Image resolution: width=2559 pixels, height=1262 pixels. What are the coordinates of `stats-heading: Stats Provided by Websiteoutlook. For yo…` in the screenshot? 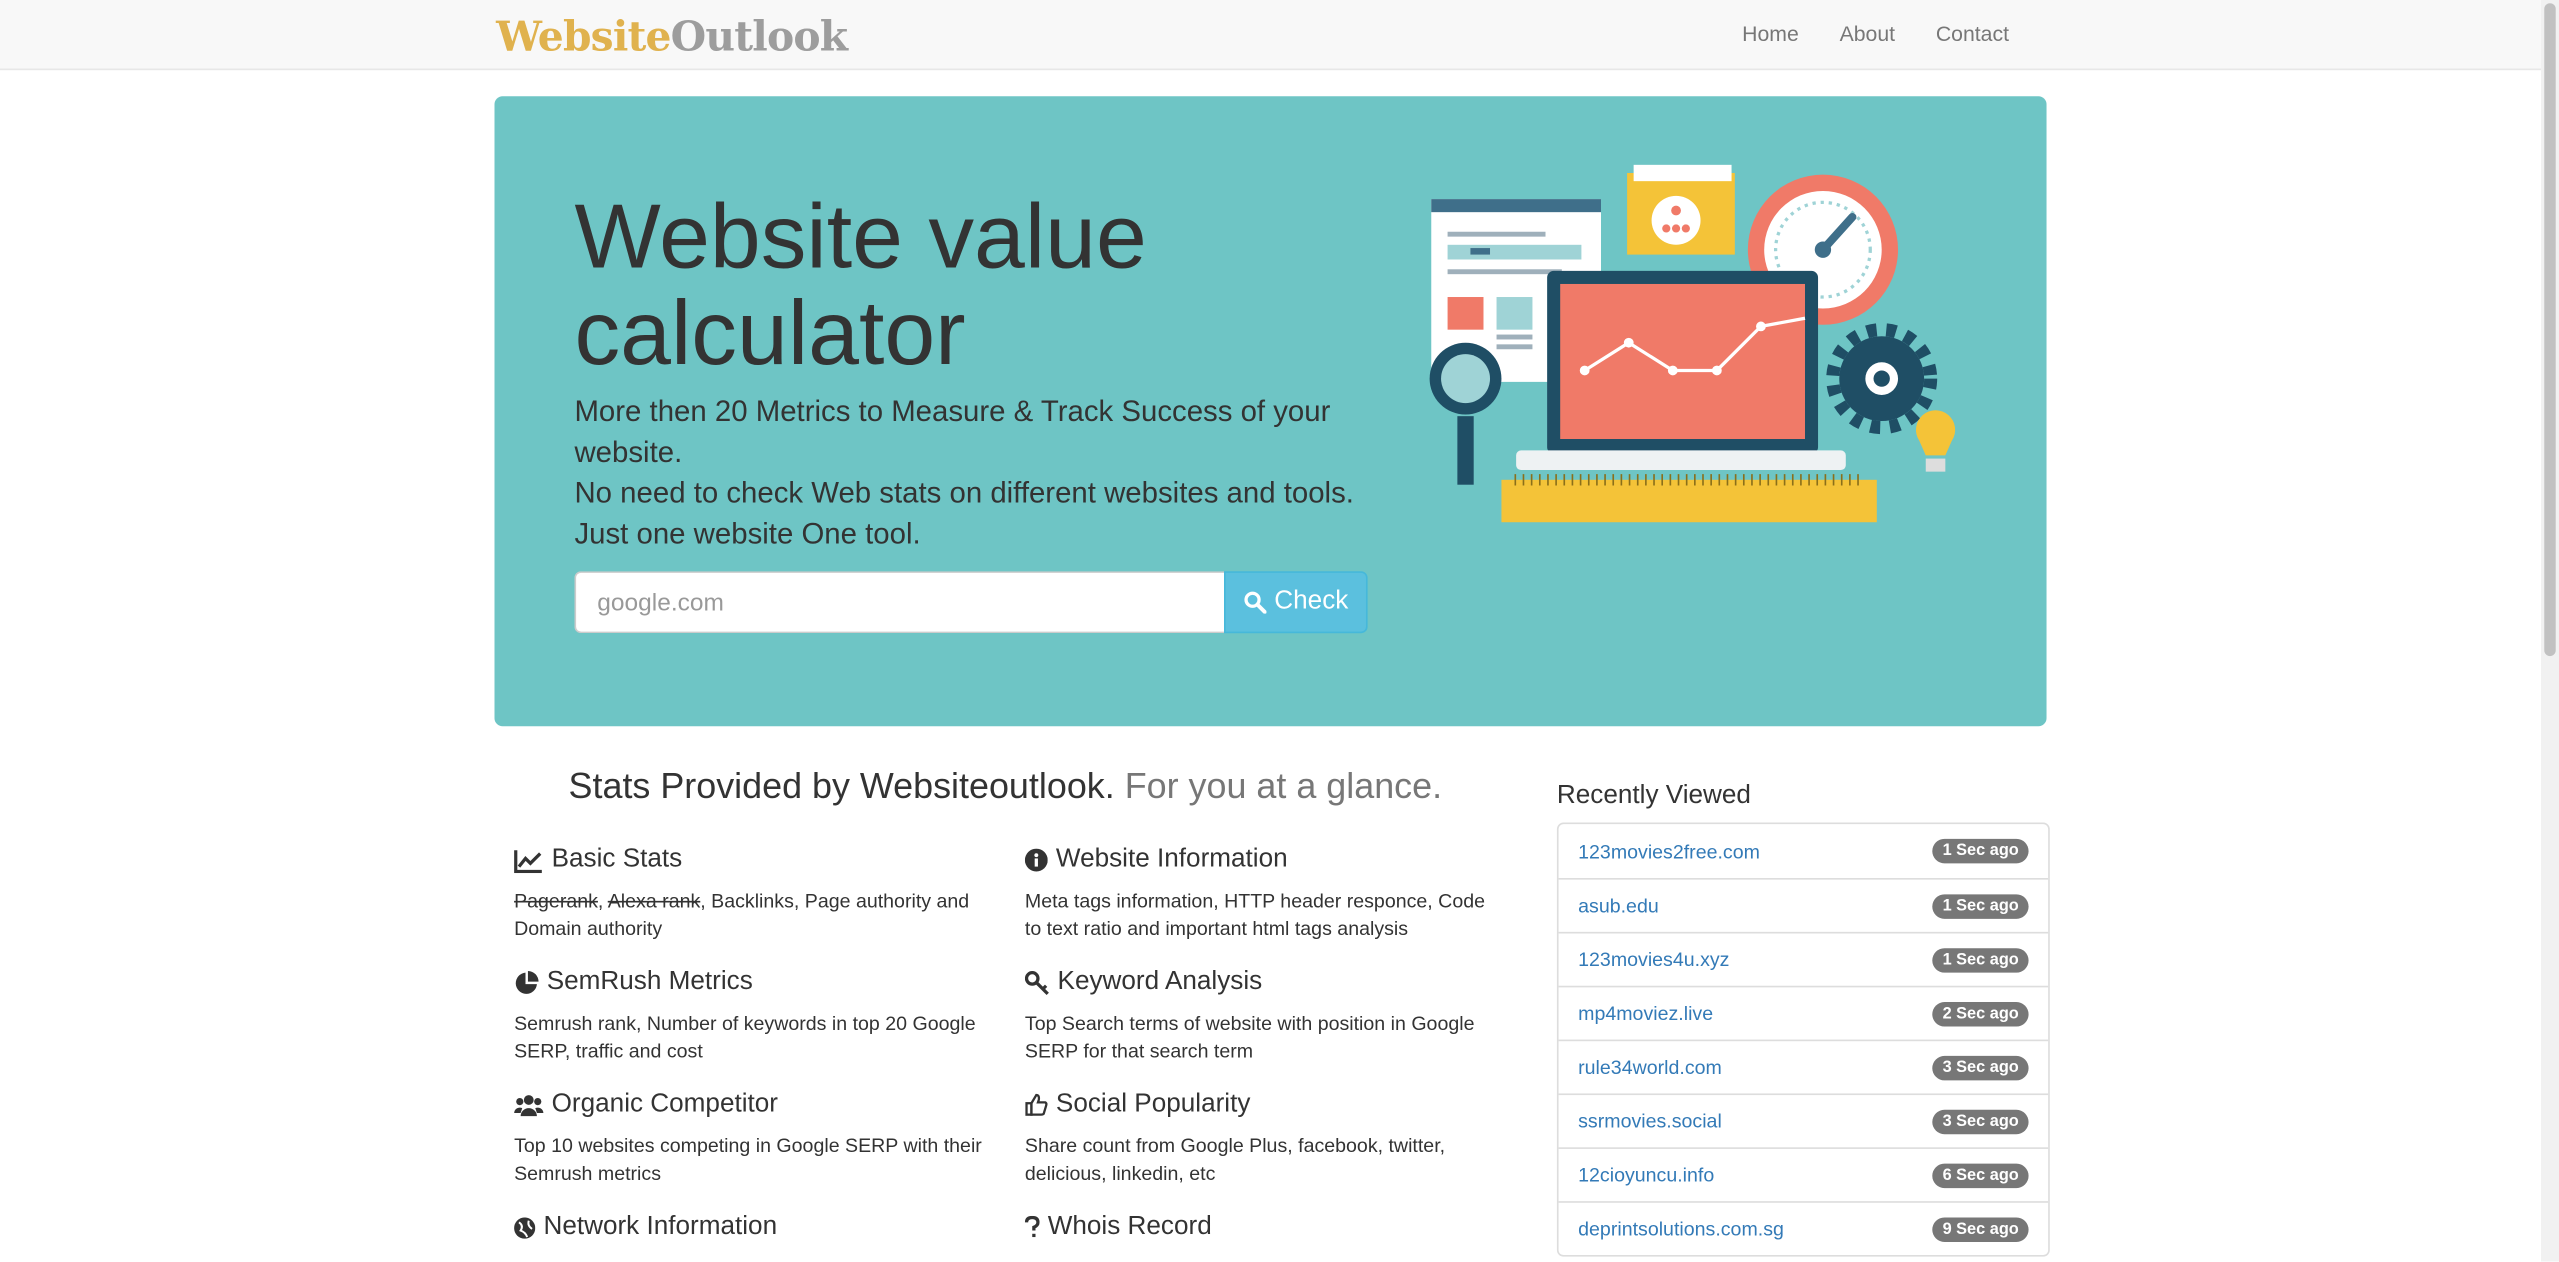 It's located at (1005, 786).